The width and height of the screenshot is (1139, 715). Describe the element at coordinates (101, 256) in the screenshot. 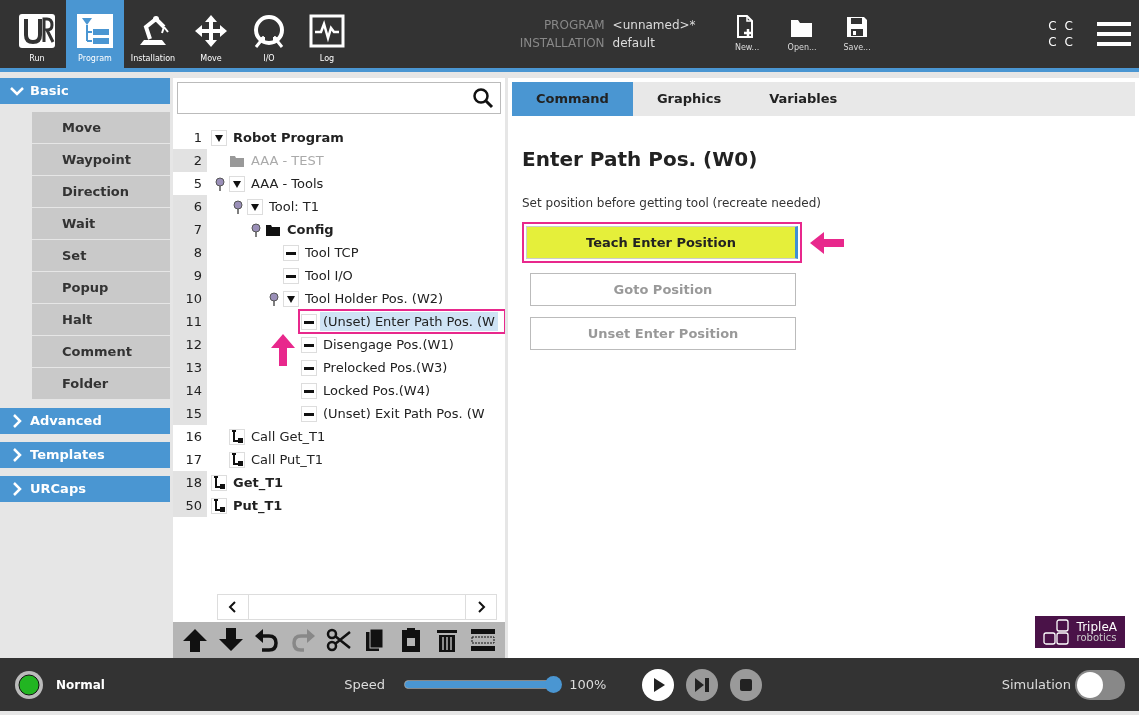

I see `node-type-button: Set` at that location.